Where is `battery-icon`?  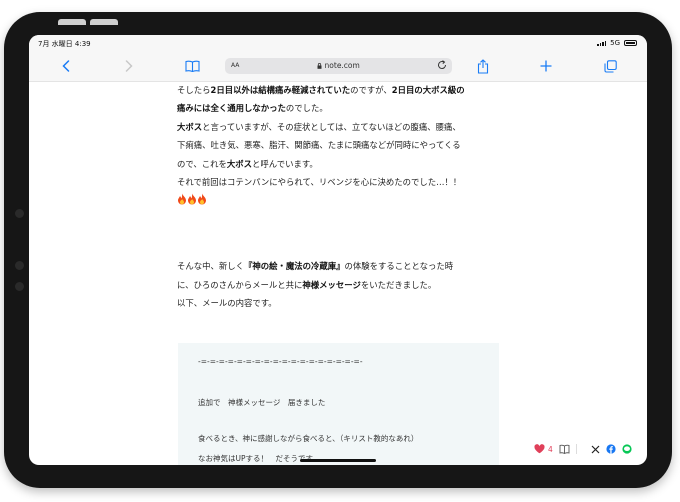
battery-icon is located at coordinates (630, 43).